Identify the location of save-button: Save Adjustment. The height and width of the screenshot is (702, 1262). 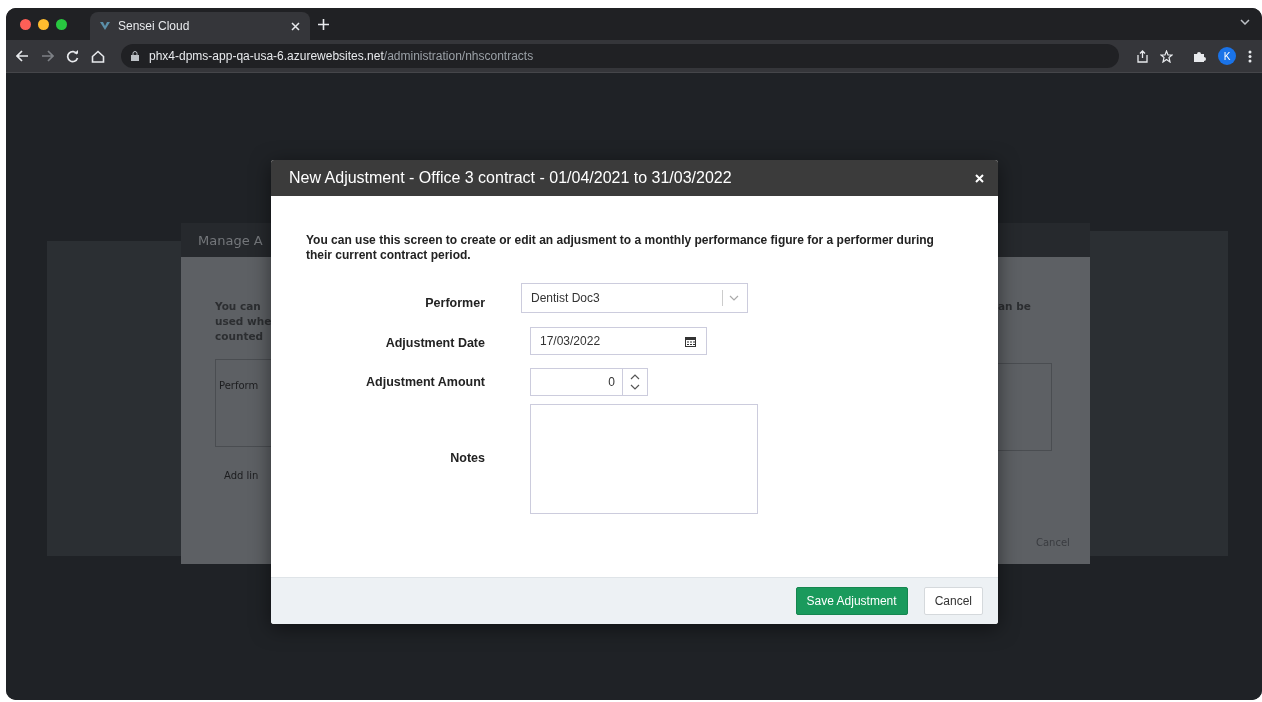
(851, 601).